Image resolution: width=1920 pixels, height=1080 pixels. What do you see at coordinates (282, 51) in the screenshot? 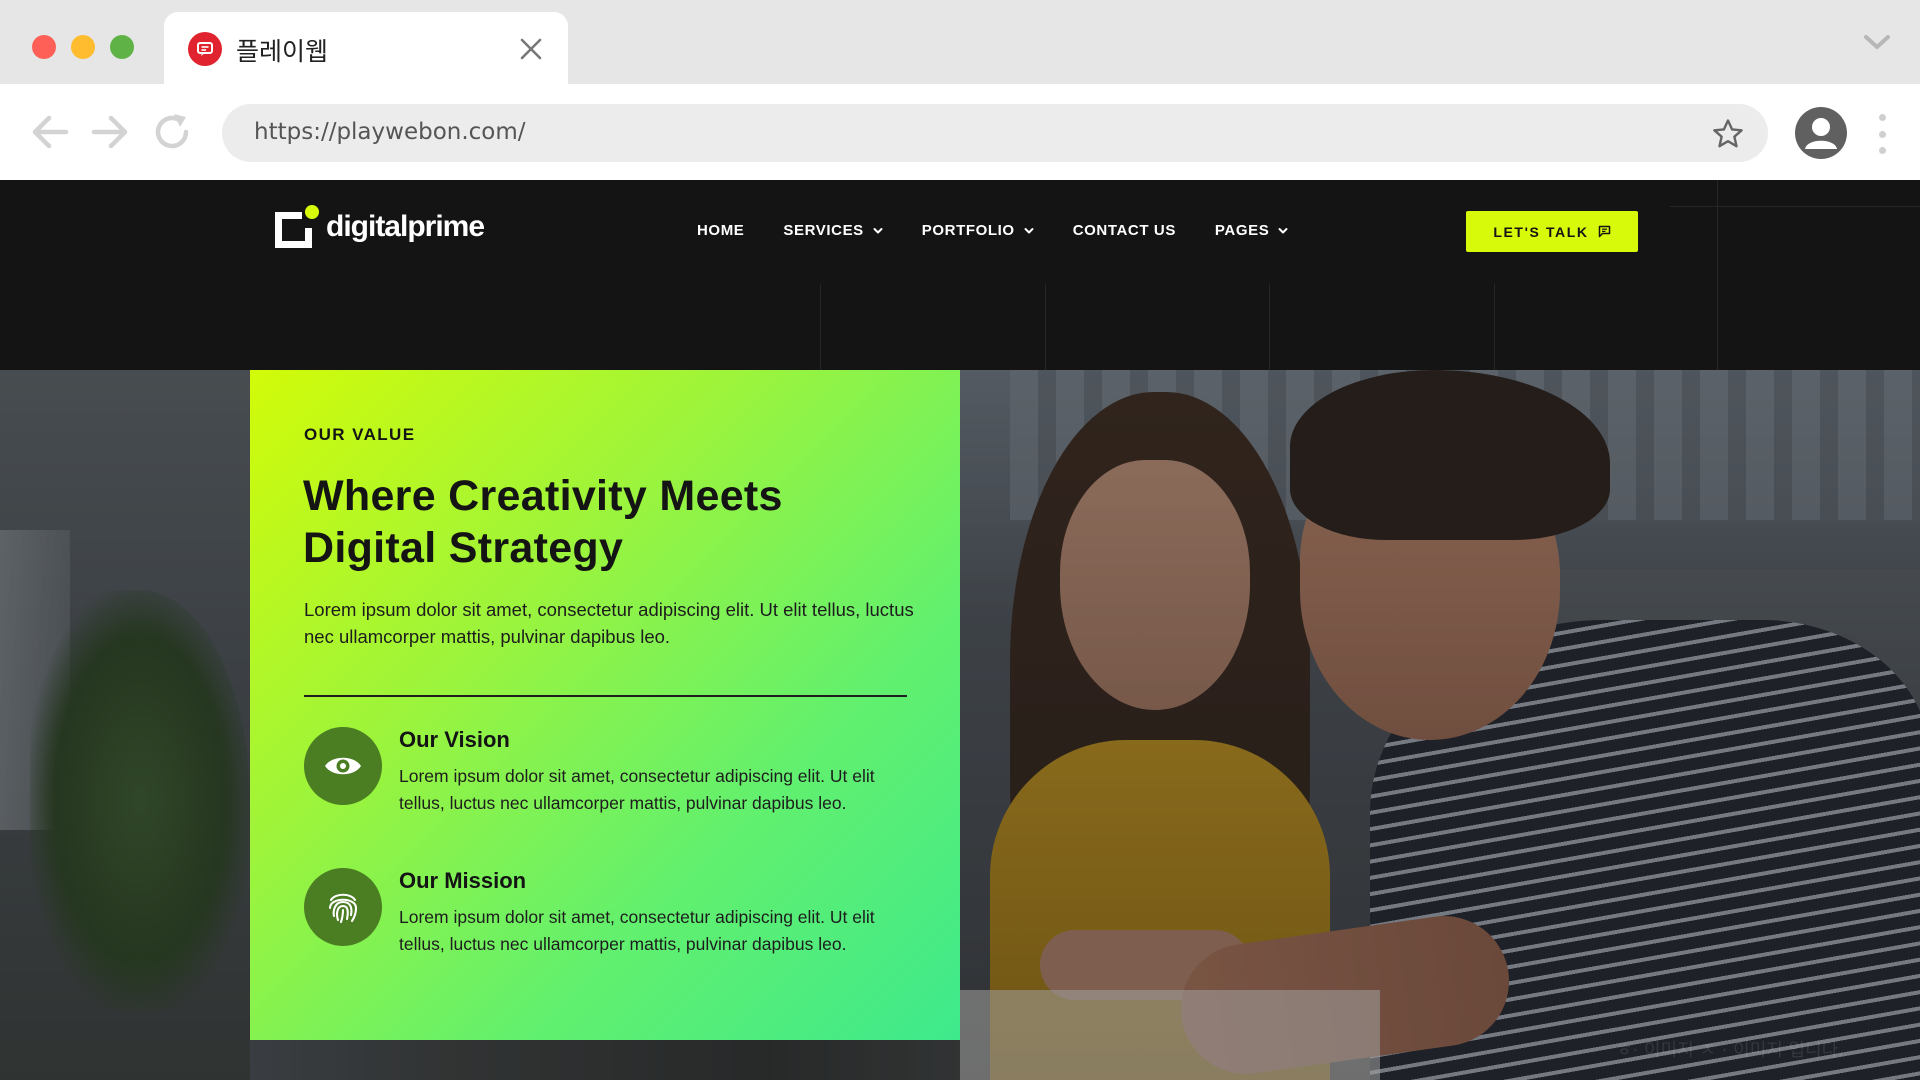
I see `tab-title: 플레이웹` at bounding box center [282, 51].